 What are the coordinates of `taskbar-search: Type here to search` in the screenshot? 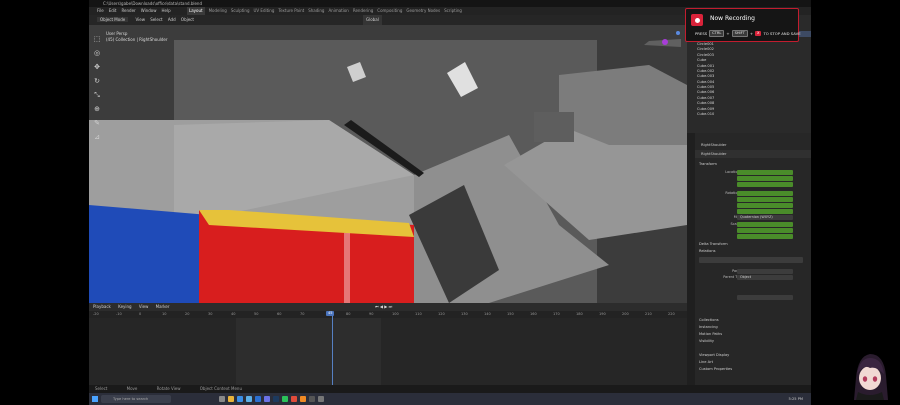 It's located at (136, 399).